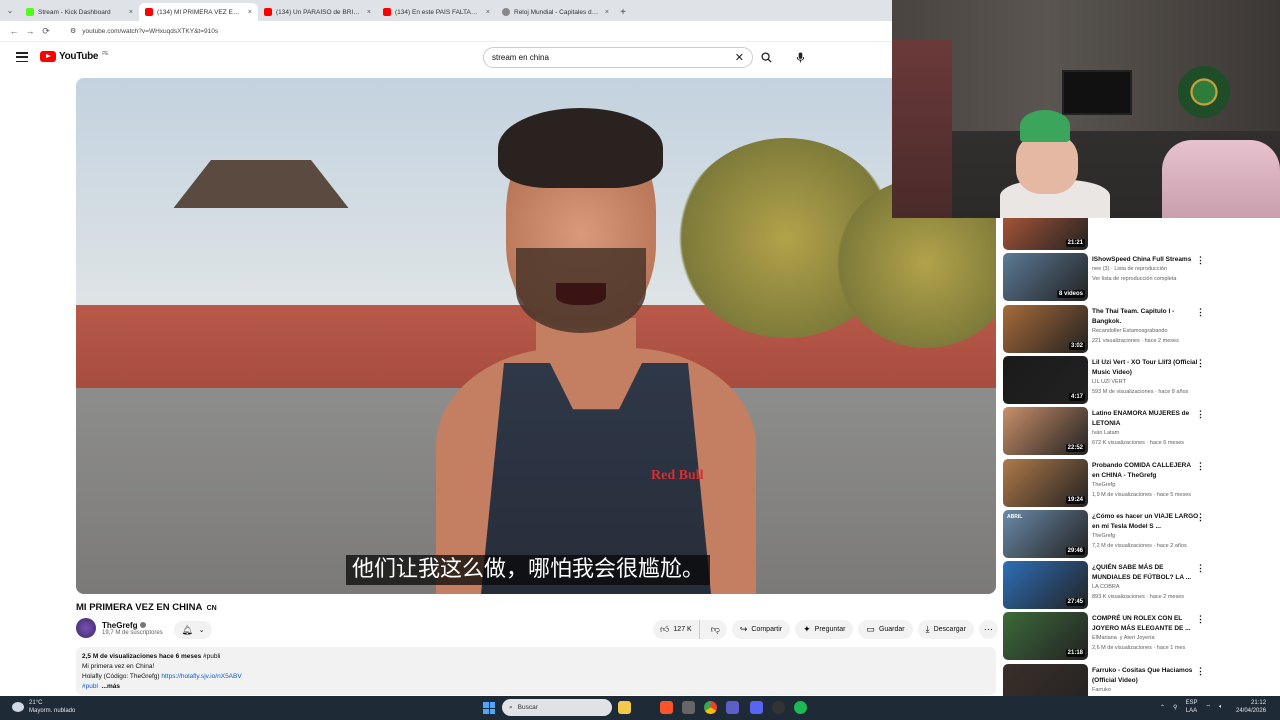 This screenshot has height=720, width=1280. Describe the element at coordinates (90, 686) in the screenshot. I see `hashtag: #publ` at that location.